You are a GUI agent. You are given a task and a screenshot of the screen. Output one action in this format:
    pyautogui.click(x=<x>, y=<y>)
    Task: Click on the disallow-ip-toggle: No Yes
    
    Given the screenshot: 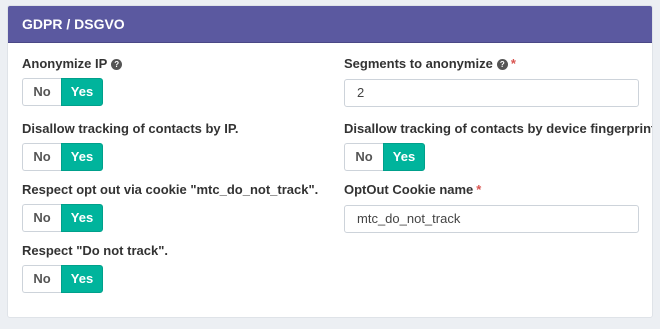 What is the action you would take?
    pyautogui.click(x=130, y=157)
    